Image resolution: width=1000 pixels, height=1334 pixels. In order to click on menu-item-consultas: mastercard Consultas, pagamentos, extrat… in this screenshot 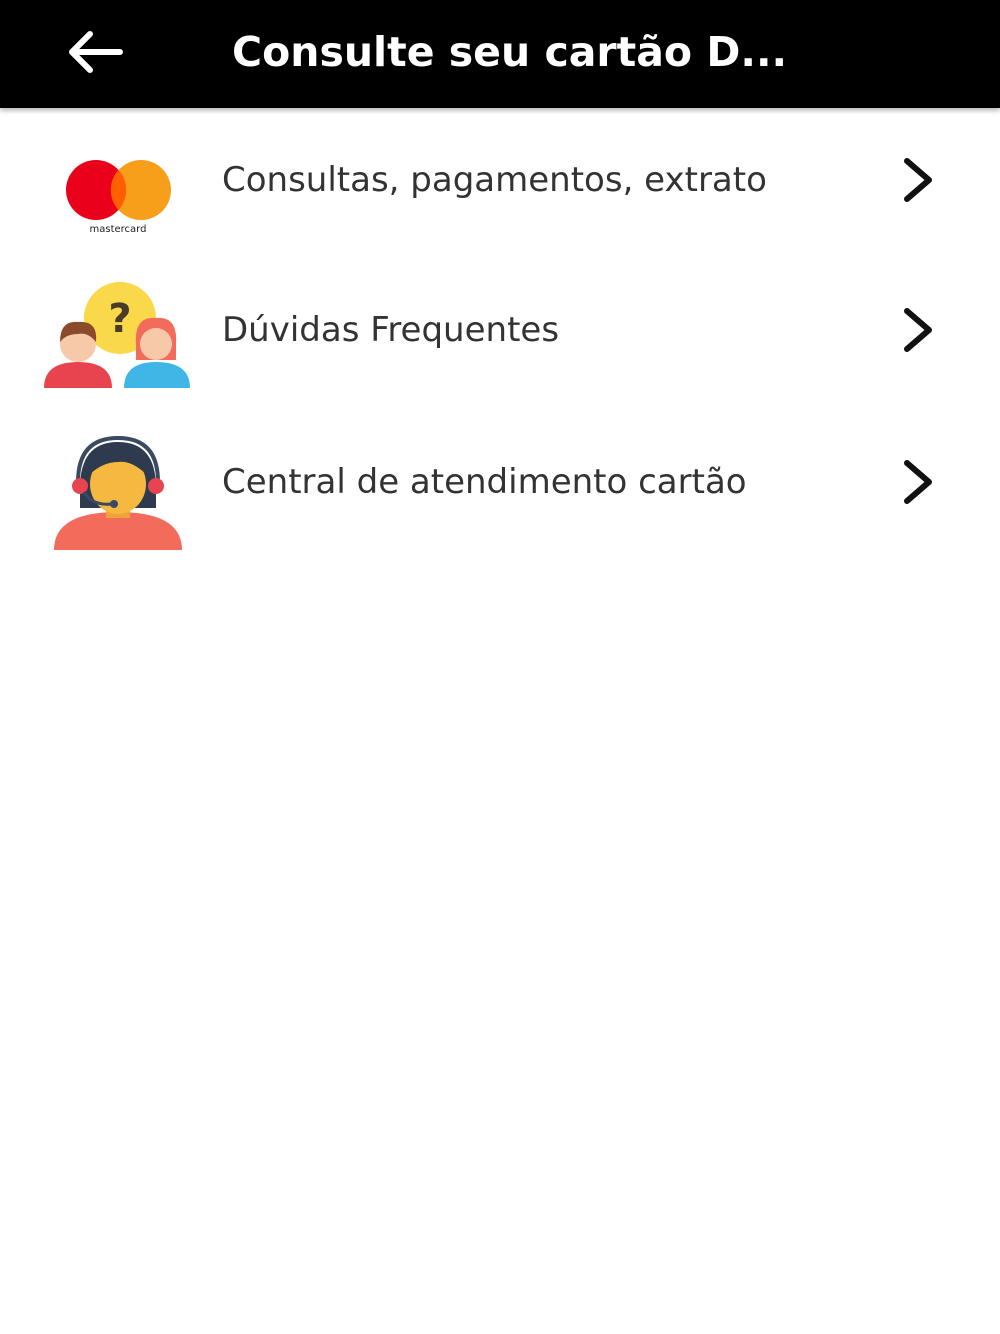, I will do `click(500, 195)`.